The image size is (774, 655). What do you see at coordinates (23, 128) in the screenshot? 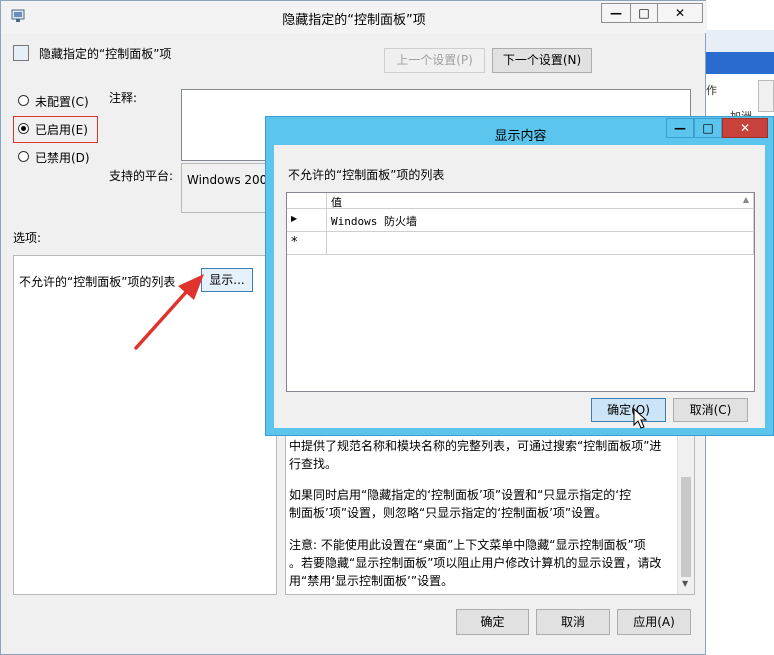
I see `radio-enabled` at bounding box center [23, 128].